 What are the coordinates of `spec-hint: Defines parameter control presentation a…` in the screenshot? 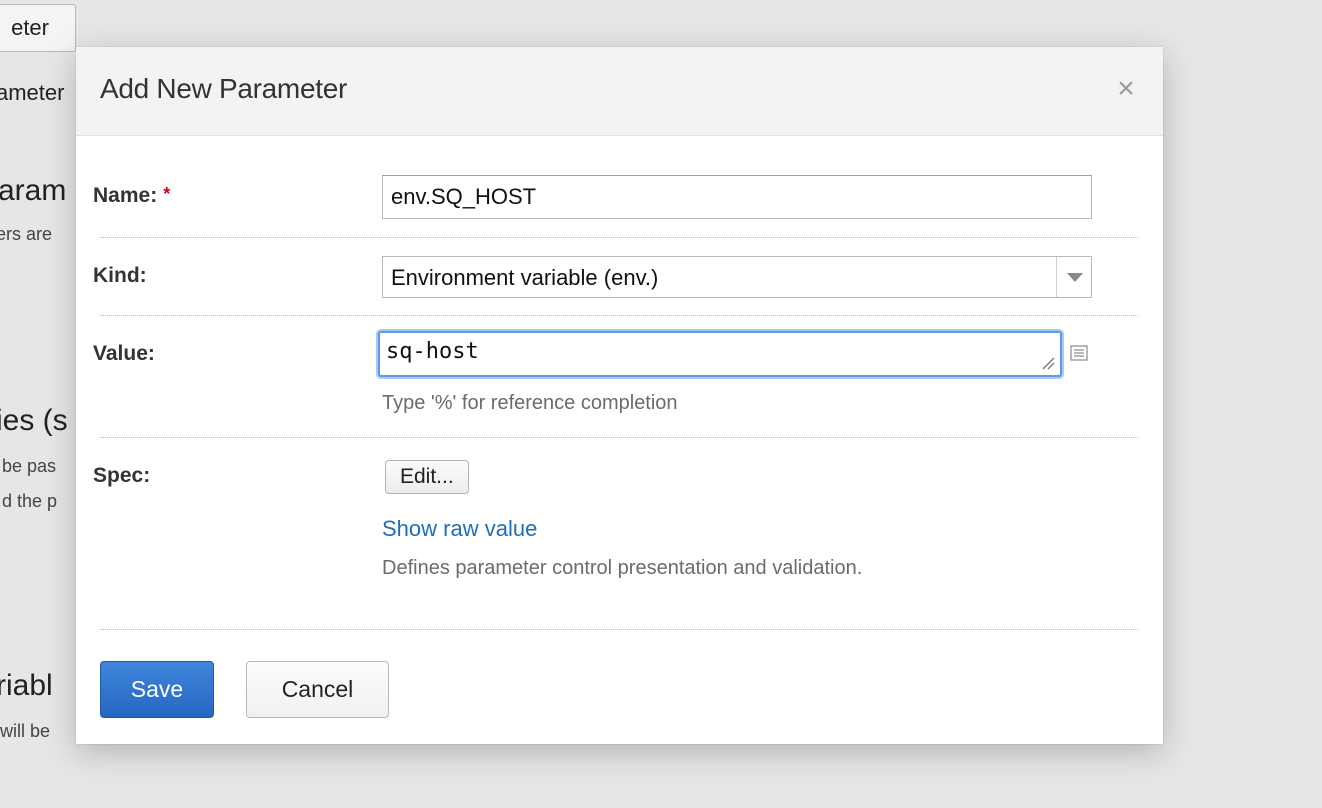 It's located at (622, 568).